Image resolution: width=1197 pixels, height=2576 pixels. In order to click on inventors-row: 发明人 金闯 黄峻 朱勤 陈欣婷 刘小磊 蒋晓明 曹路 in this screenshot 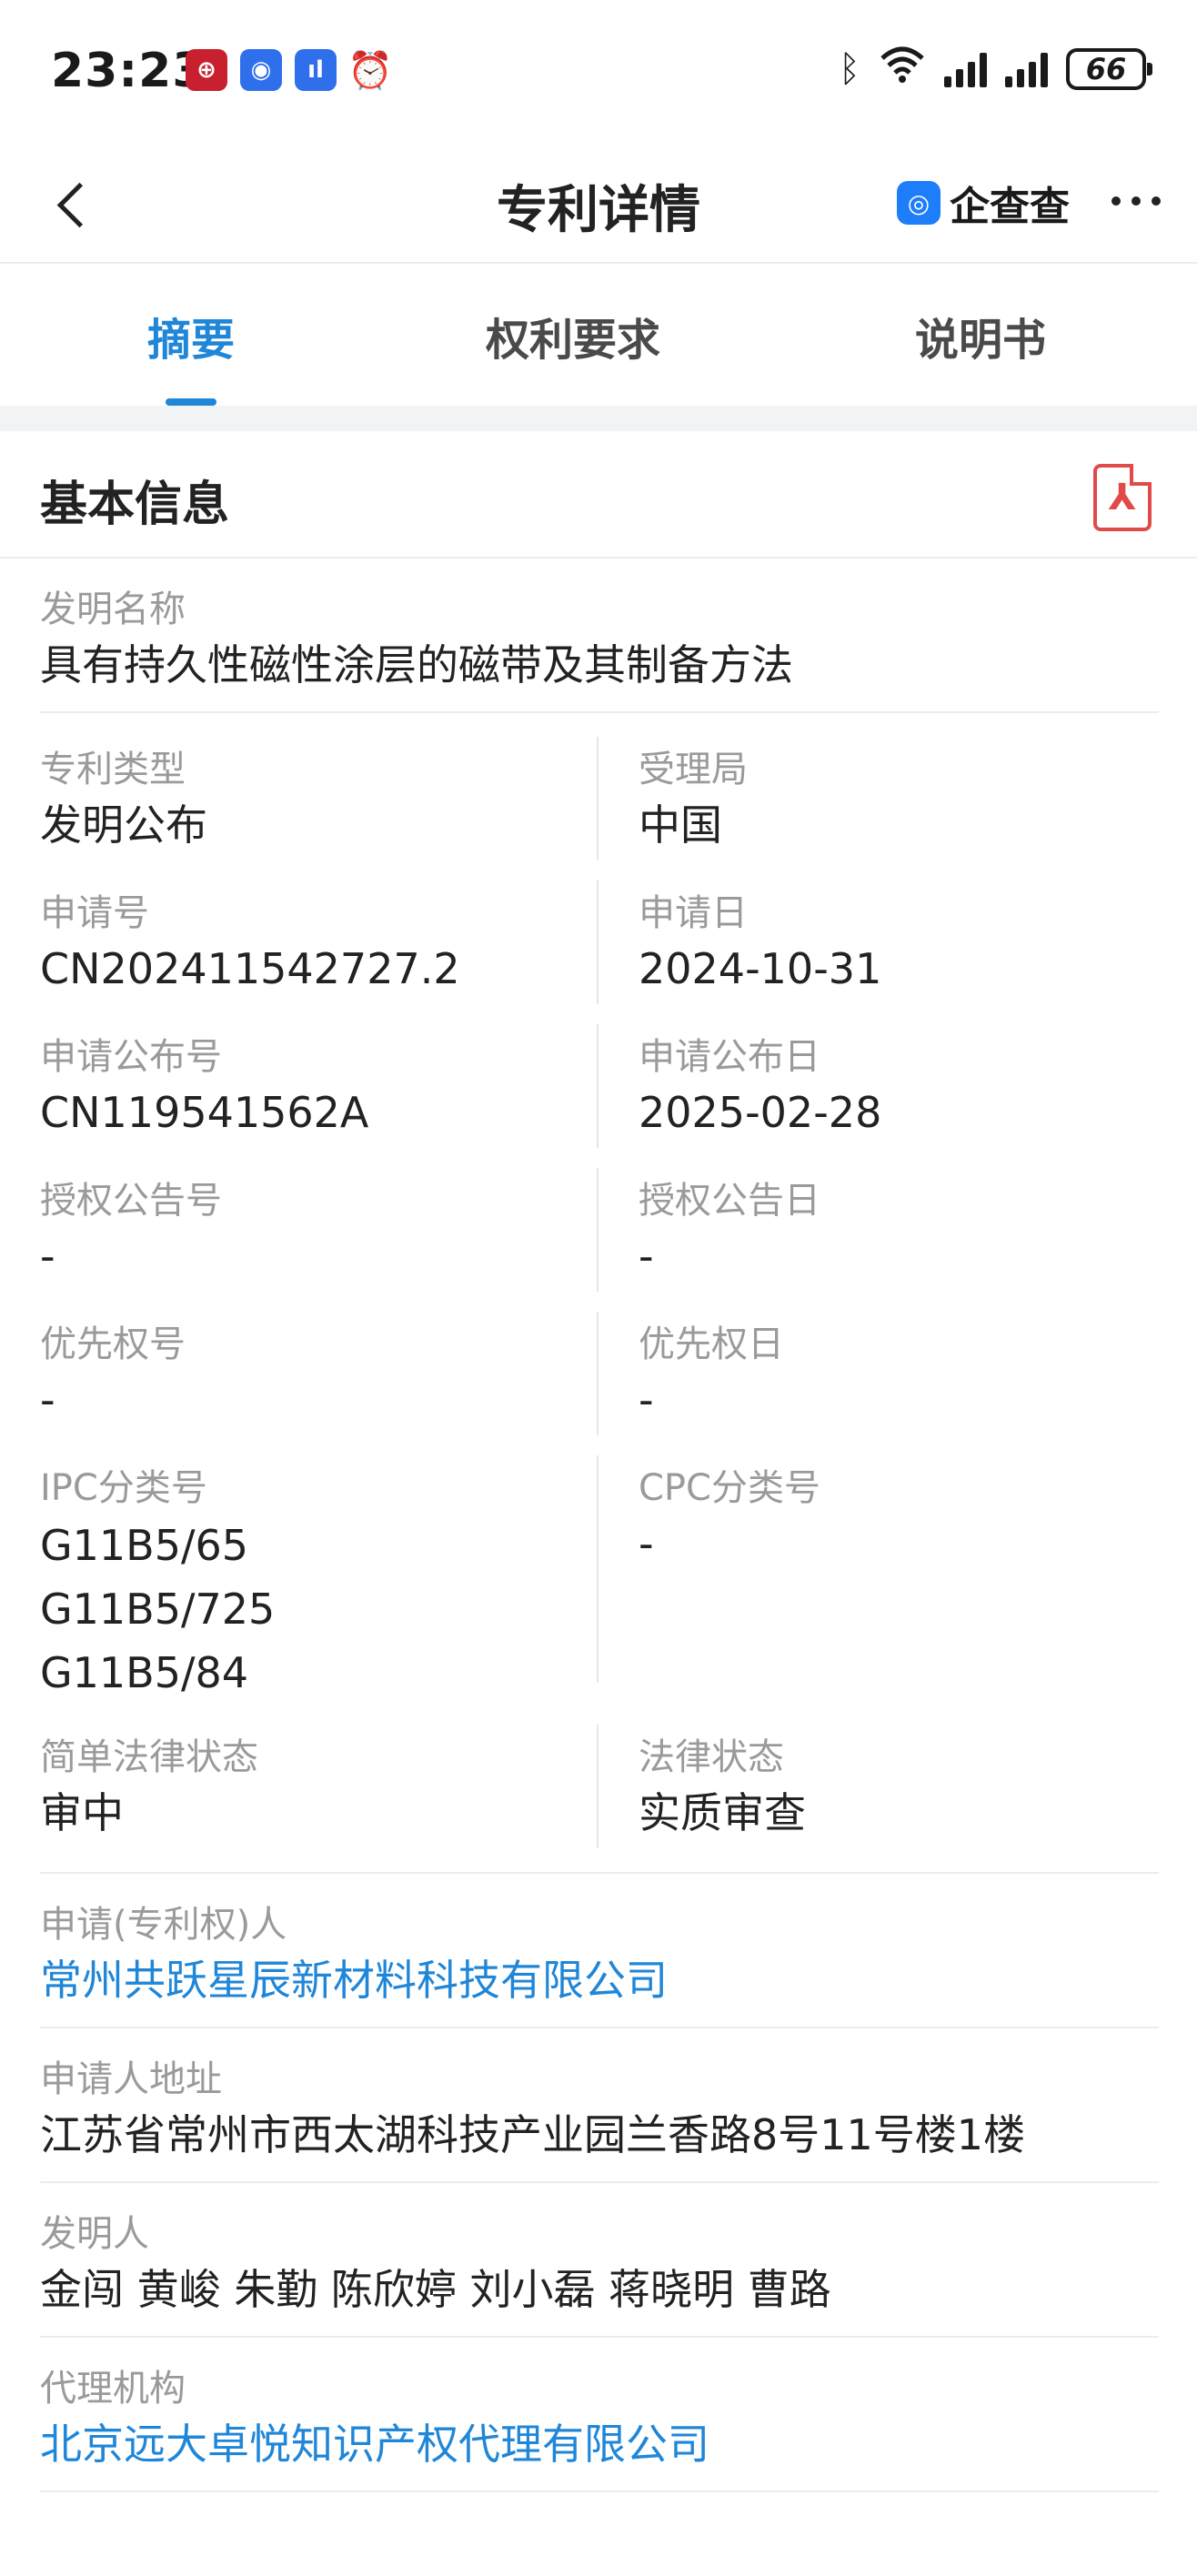, I will do `click(599, 2260)`.